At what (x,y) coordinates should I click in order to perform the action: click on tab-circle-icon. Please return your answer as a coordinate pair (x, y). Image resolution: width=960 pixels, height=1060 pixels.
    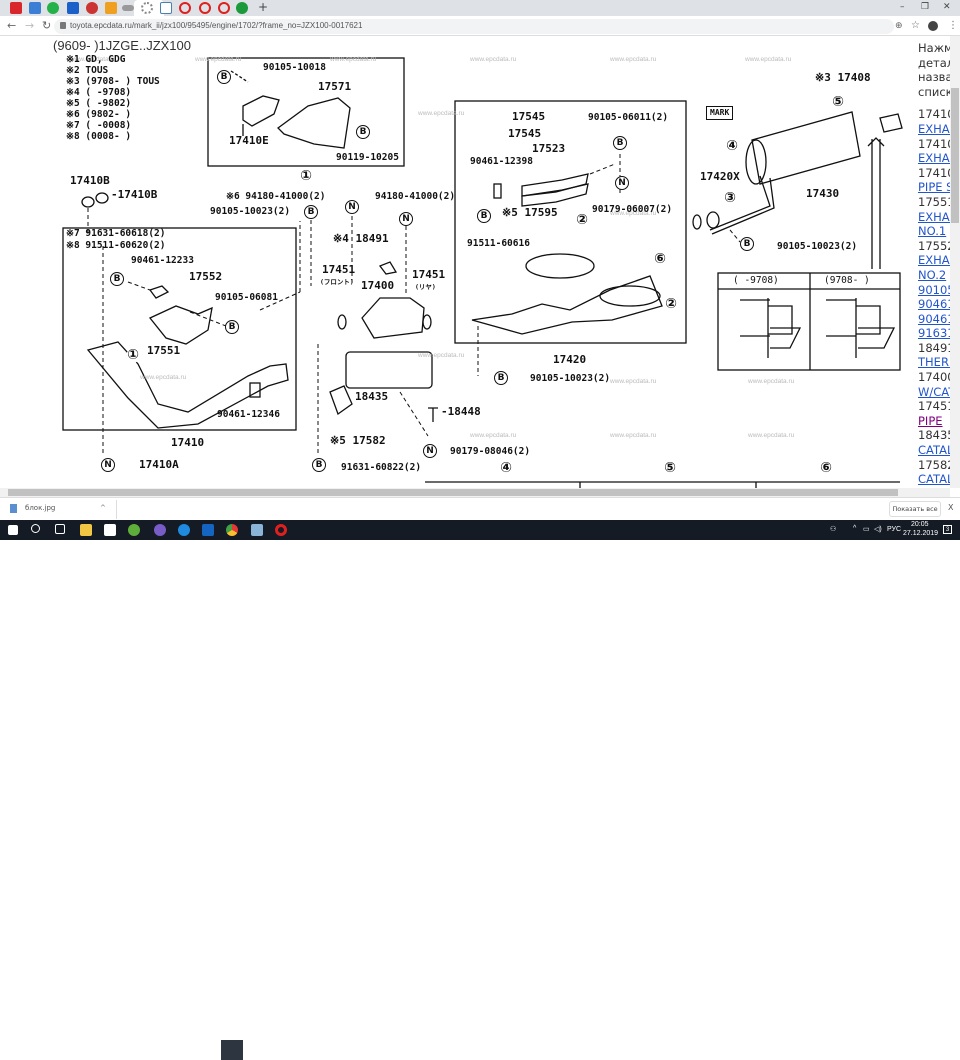
    Looking at the image, I should click on (242, 8).